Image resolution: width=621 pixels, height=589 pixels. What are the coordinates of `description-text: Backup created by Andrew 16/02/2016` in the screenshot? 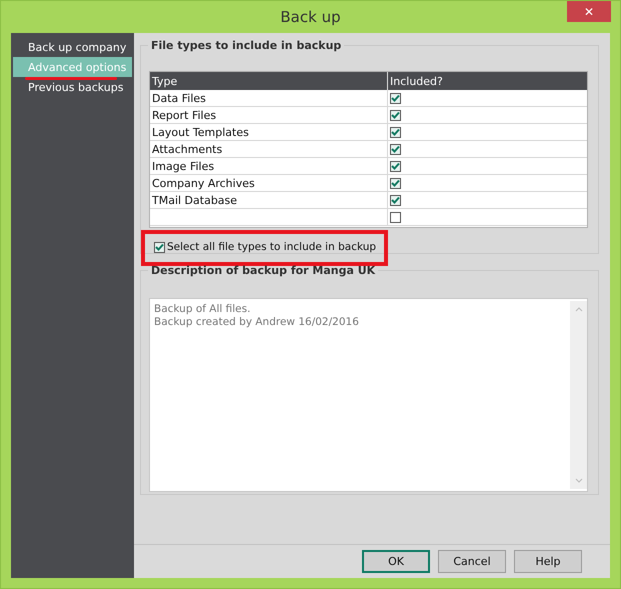 It's located at (257, 322).